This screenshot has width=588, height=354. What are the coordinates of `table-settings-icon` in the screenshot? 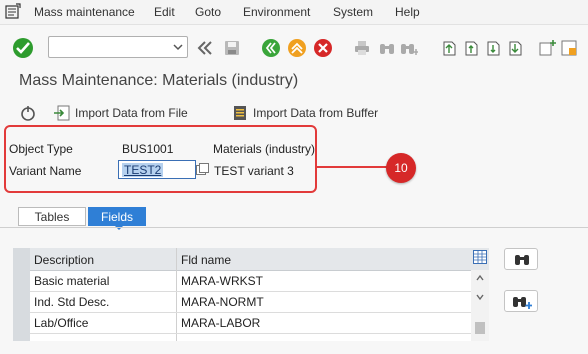 It's located at (480, 257).